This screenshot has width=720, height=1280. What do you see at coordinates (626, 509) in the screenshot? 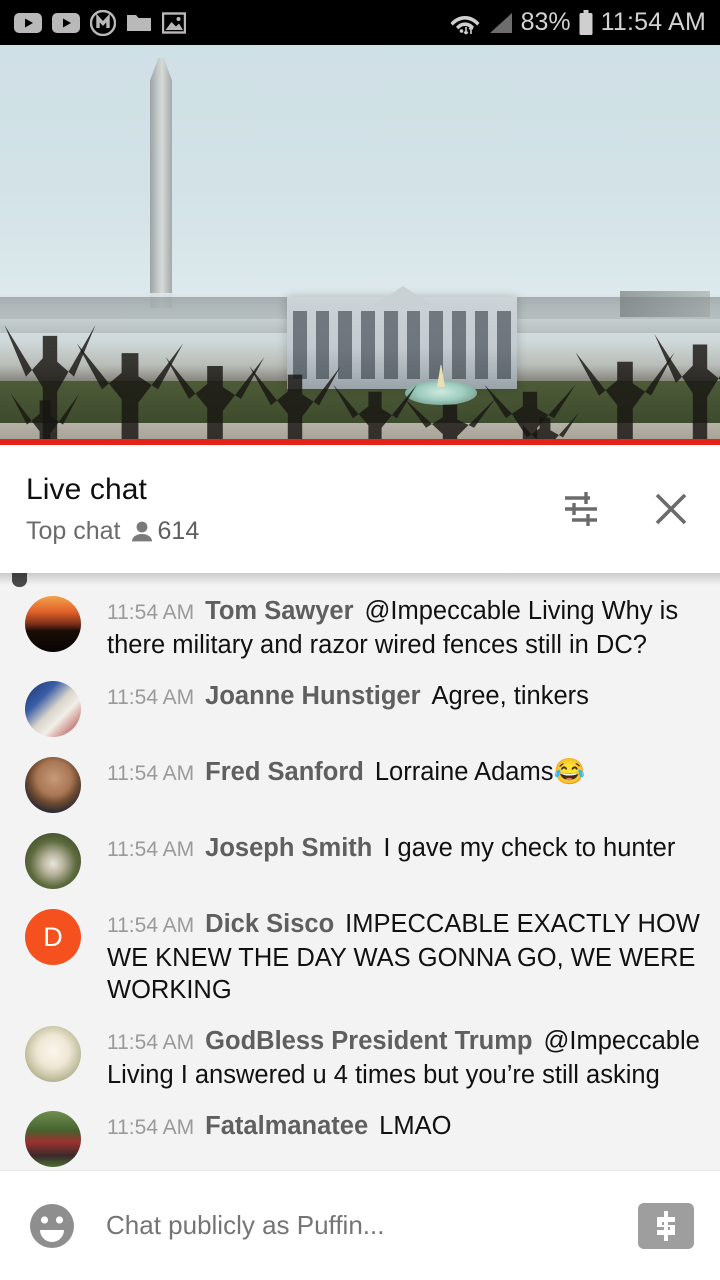
I see `live-chat-header-actions` at bounding box center [626, 509].